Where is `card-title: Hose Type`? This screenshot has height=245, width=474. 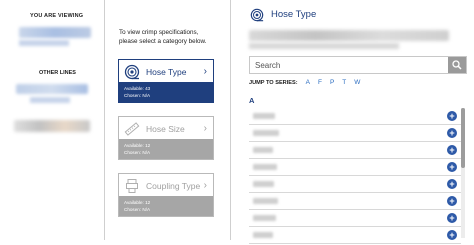
card-title: Hose Type is located at coordinates (166, 71).